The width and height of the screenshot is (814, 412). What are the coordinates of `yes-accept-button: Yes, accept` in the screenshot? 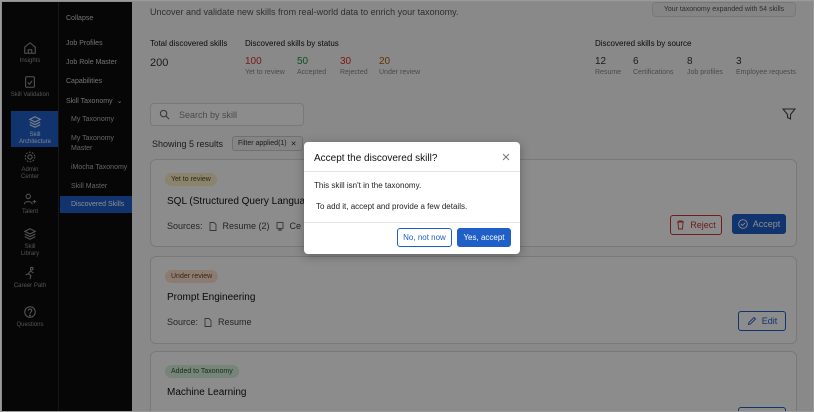 It's located at (484, 237).